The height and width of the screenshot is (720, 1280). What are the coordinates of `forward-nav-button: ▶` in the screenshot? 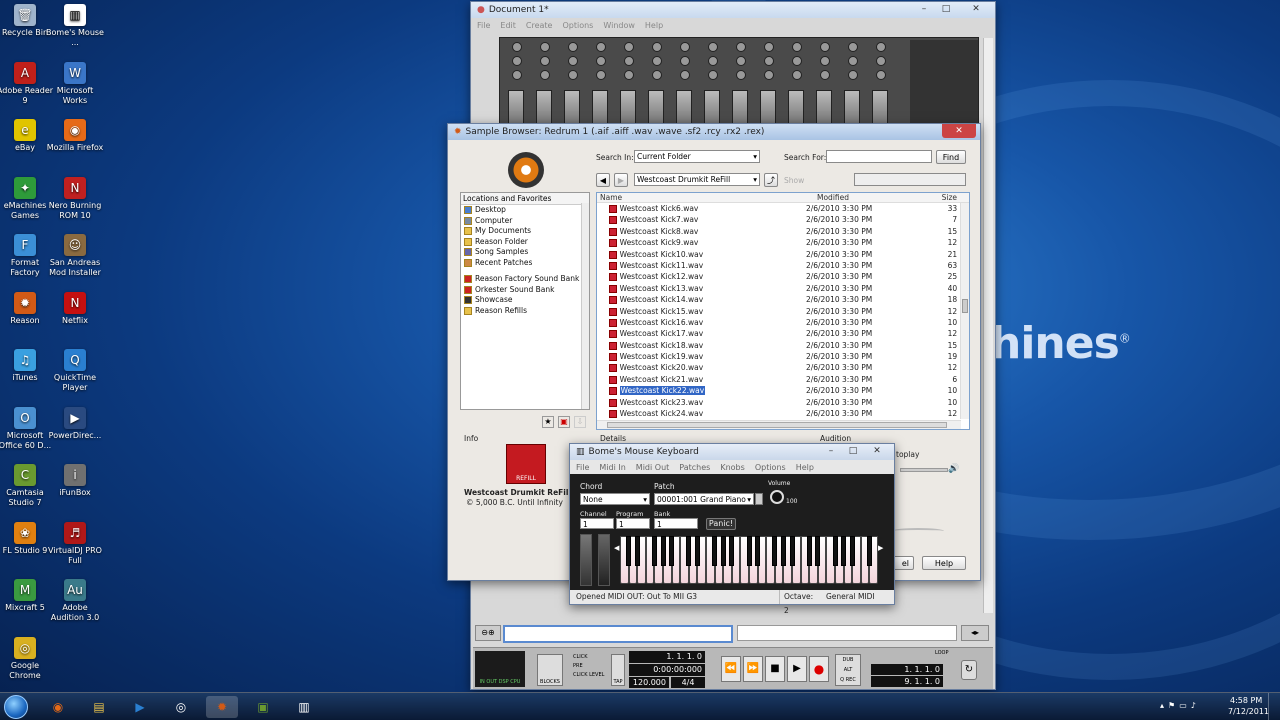 It's located at (621, 180).